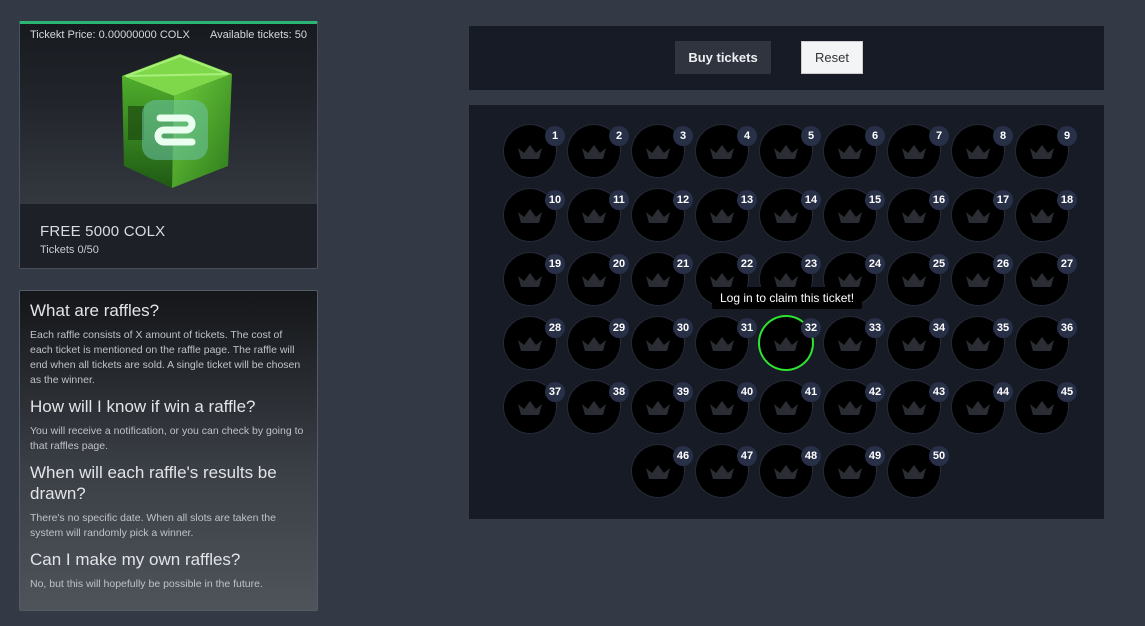 The width and height of the screenshot is (1145, 626). What do you see at coordinates (534, 151) in the screenshot?
I see `ticket-1: 1` at bounding box center [534, 151].